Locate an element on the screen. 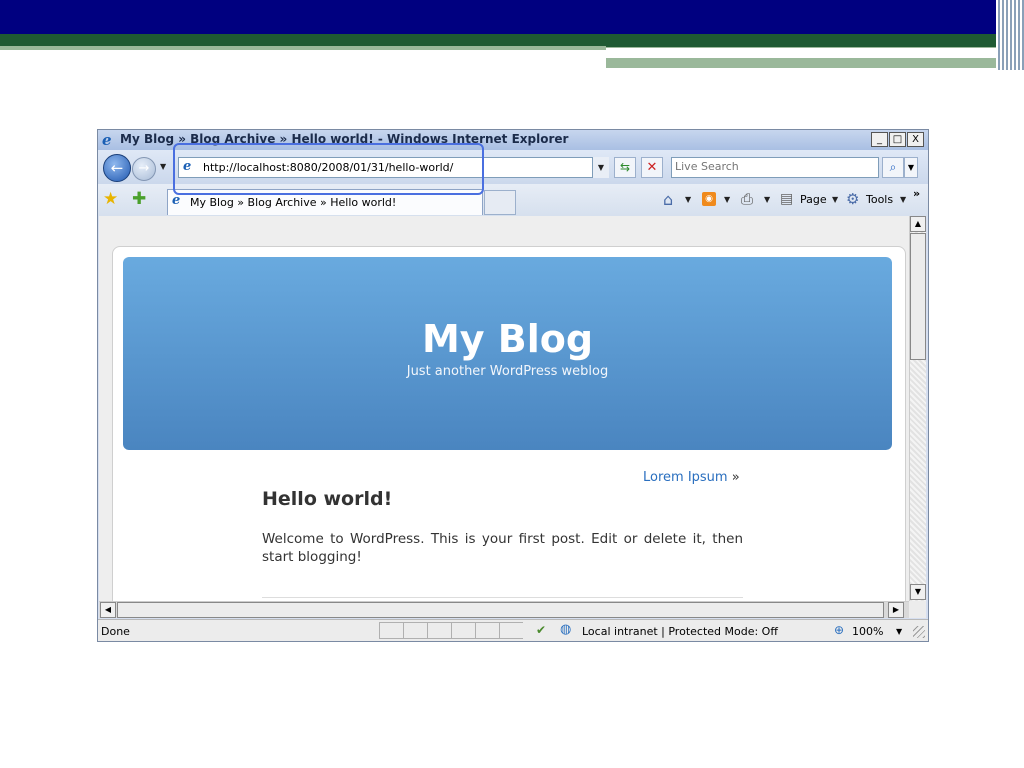  security-zone: Local intranet | Protected Mode: Off is located at coordinates (680, 631).